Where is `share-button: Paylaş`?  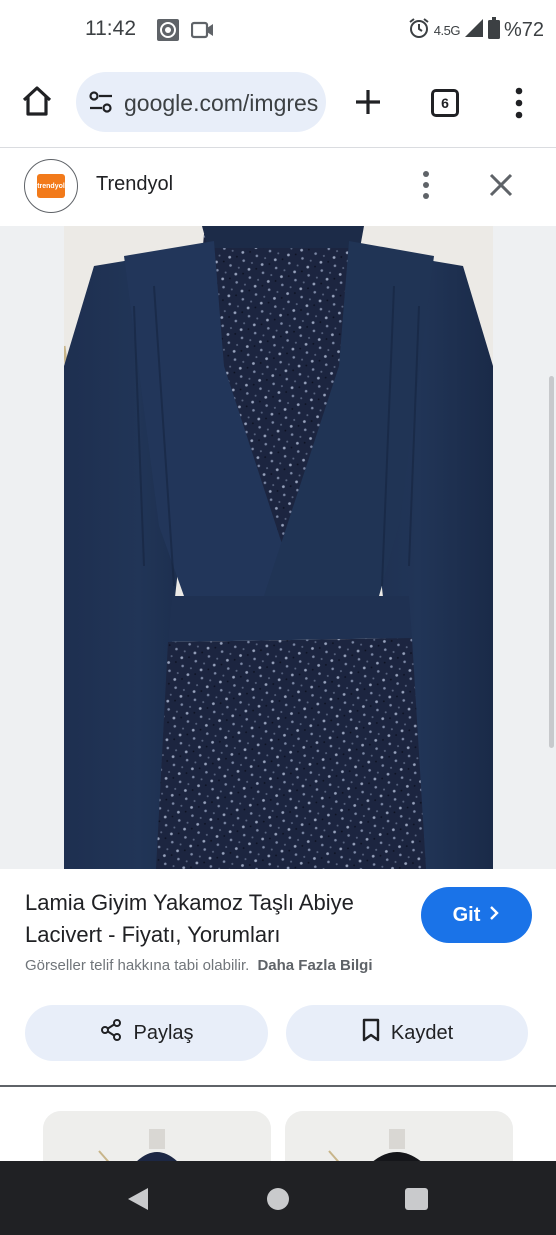
share-button: Paylaş is located at coordinates (146, 1033).